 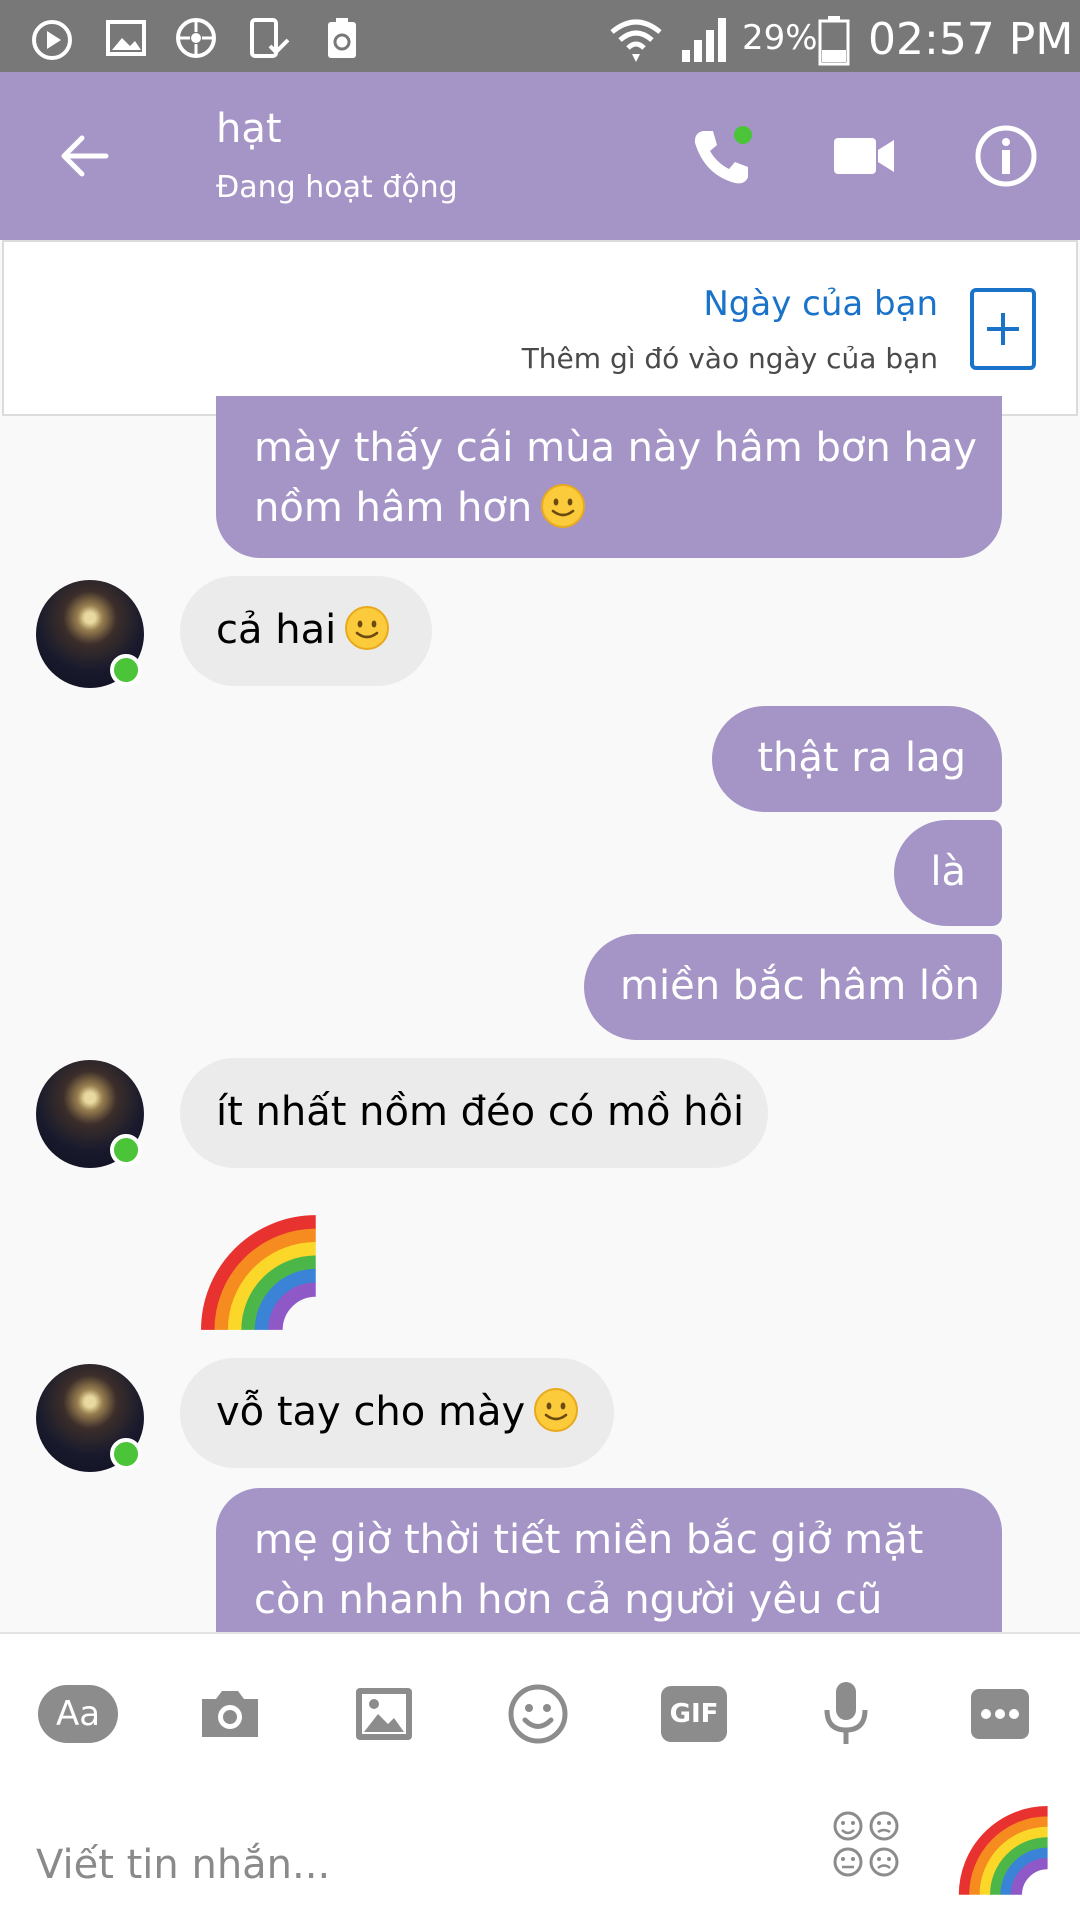 I want to click on message-text-line: mày thấy cái mùa này hâm bơn hay, so click(x=615, y=448).